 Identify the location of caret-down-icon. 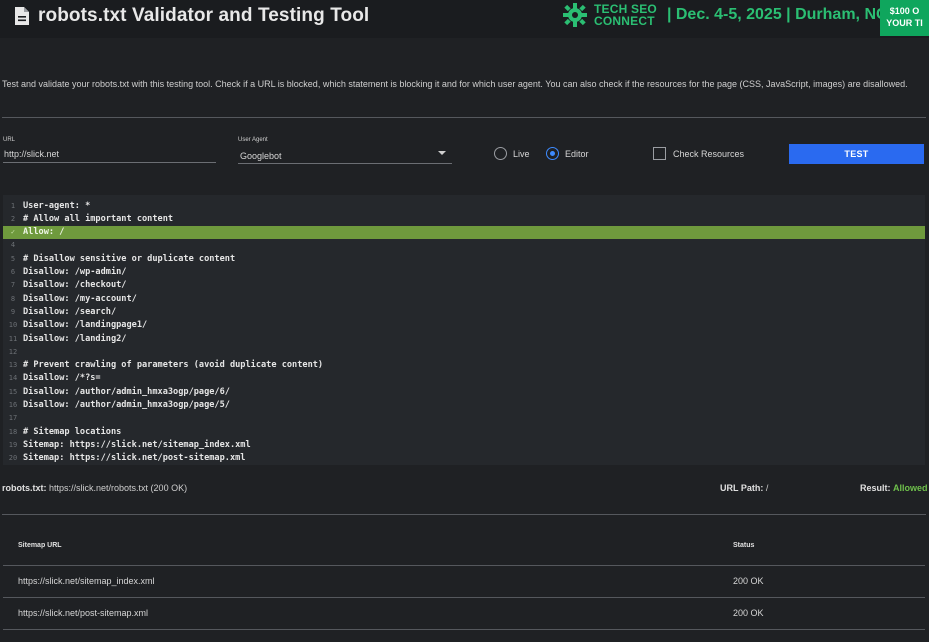
(442, 153).